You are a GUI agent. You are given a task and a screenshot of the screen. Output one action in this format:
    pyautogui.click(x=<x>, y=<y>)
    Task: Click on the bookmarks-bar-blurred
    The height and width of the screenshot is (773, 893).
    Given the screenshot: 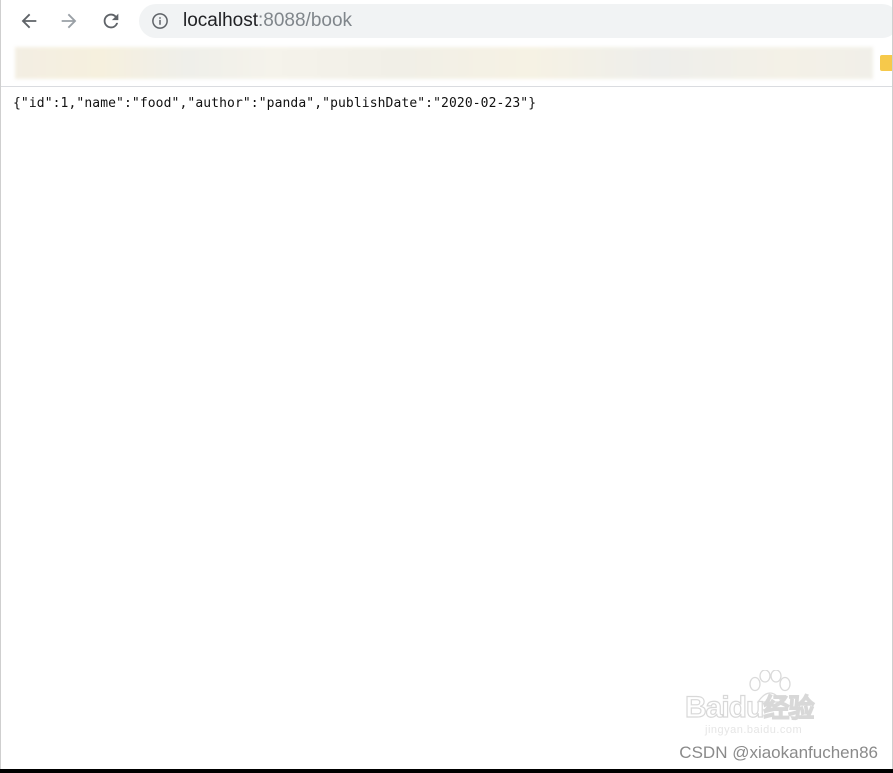 What is the action you would take?
    pyautogui.click(x=444, y=63)
    